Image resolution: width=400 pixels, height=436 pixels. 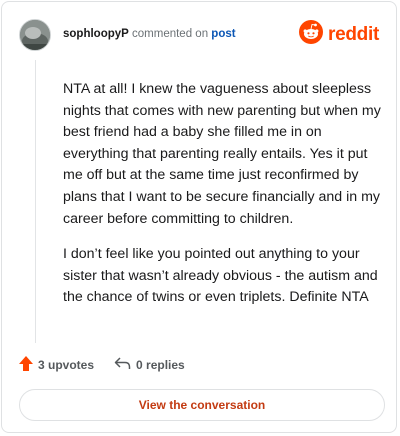 What do you see at coordinates (96, 34) in the screenshot?
I see `author-name: sophloopyP` at bounding box center [96, 34].